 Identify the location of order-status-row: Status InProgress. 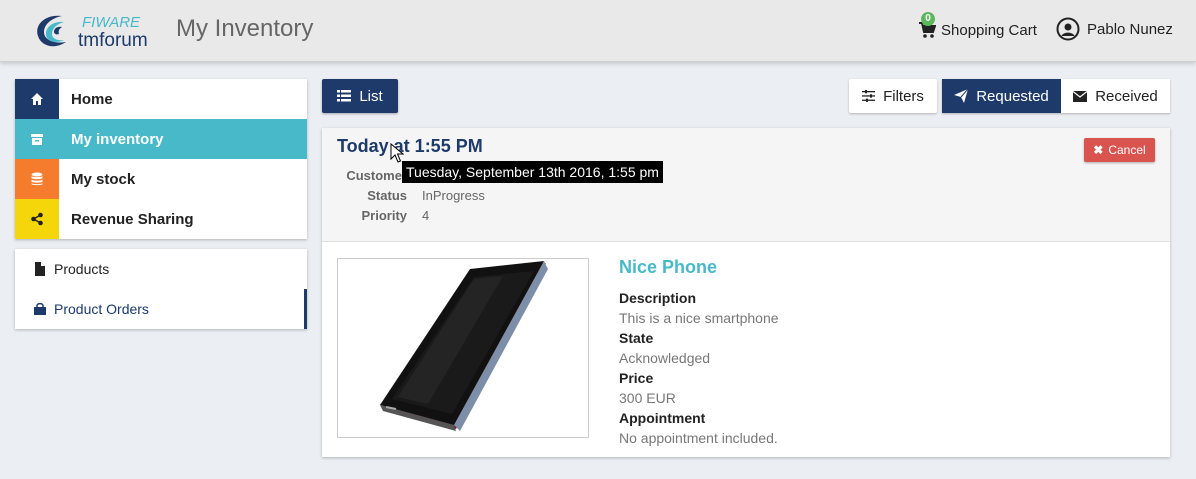
(472, 198).